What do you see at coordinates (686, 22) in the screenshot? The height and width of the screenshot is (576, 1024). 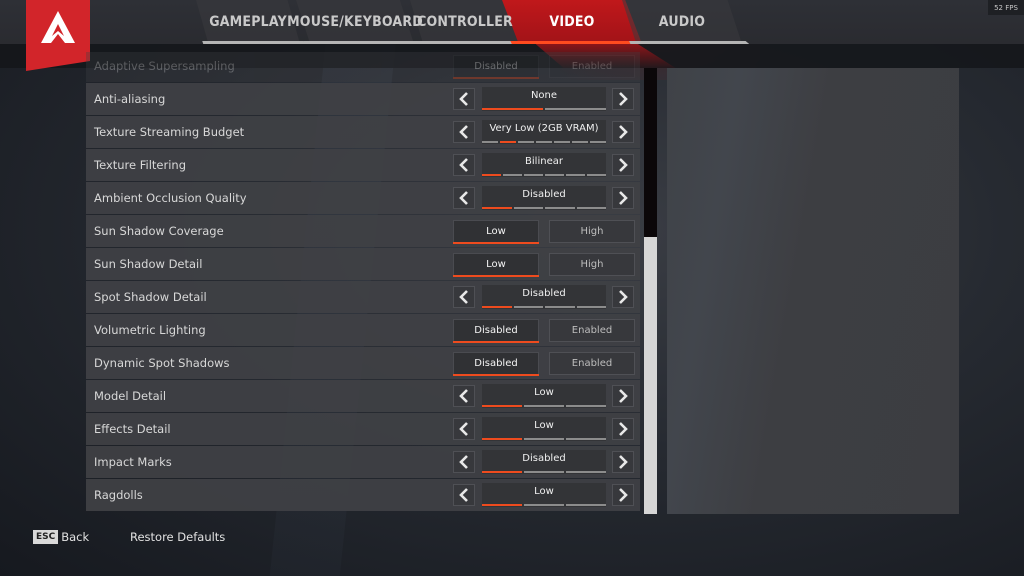 I see `tab-audio: AUDIO` at bounding box center [686, 22].